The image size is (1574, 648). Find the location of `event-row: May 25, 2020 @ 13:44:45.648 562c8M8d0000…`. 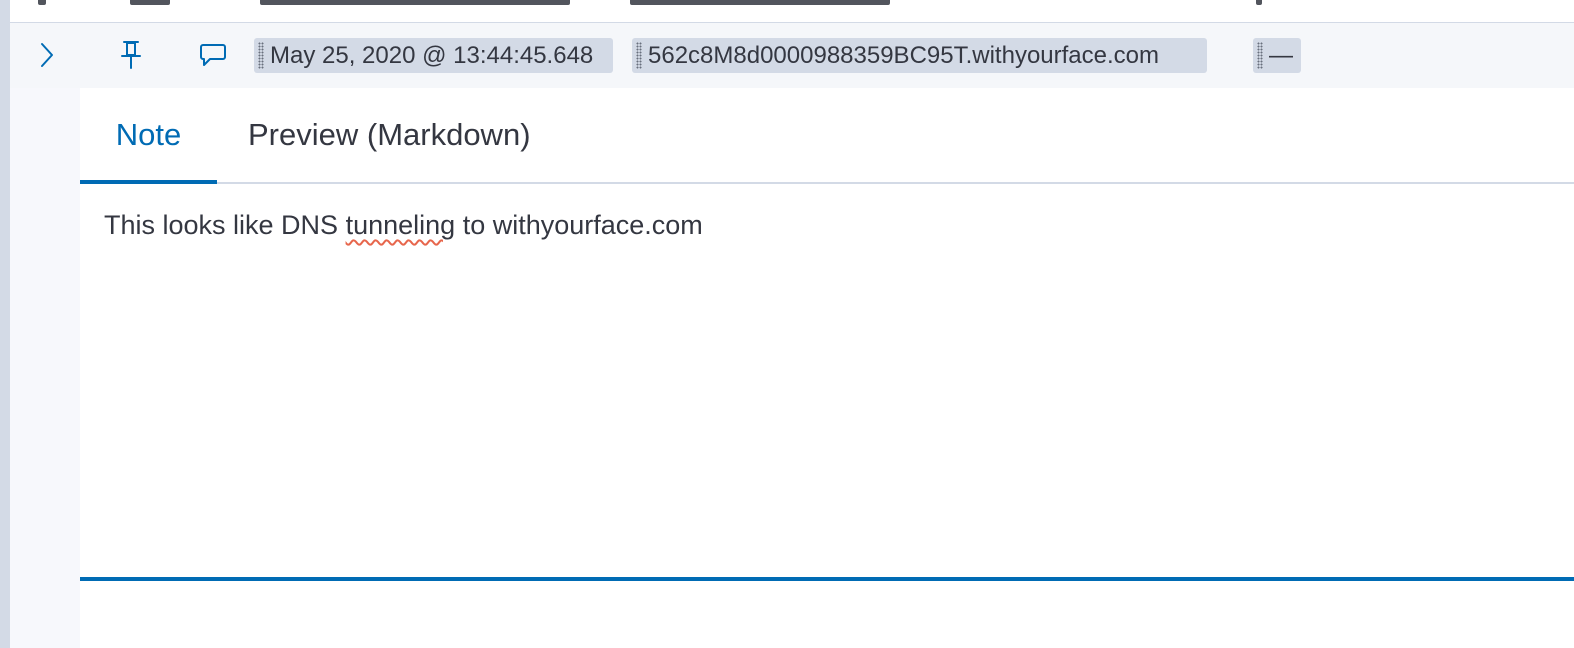

event-row: May 25, 2020 @ 13:44:45.648 562c8M8d0000… is located at coordinates (792, 55).